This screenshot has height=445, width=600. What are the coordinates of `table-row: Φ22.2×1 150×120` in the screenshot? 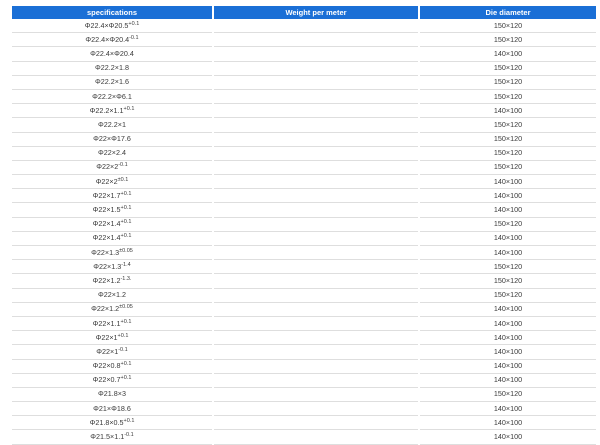 It's located at (304, 125).